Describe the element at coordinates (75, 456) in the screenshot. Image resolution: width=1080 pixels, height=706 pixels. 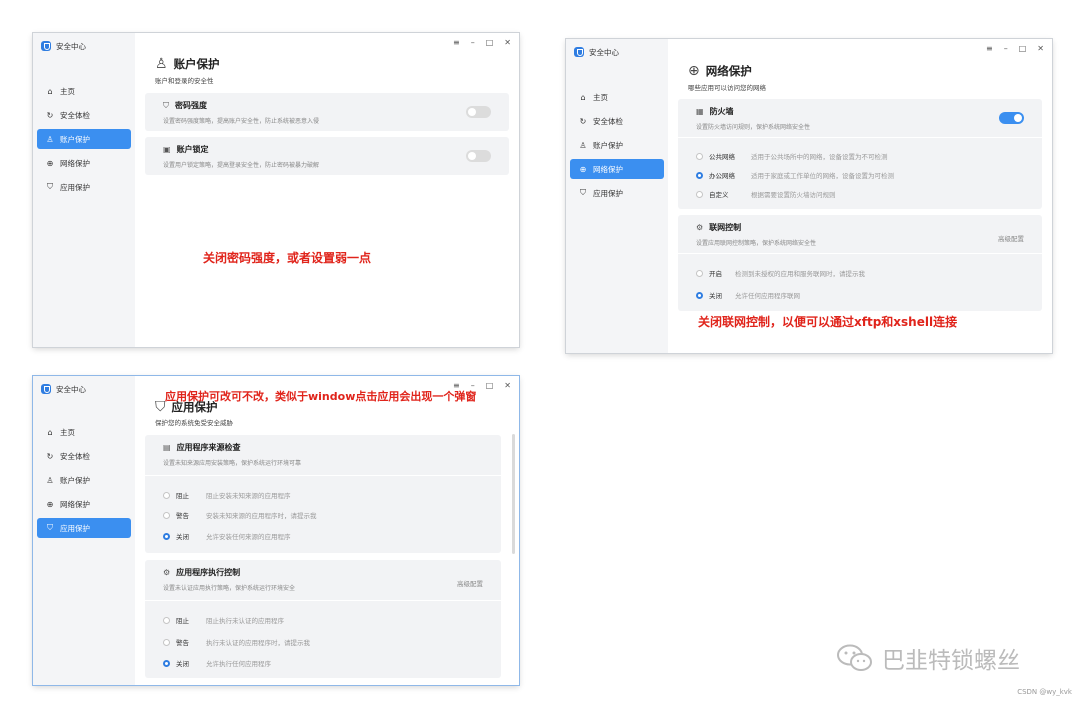
I see `nav-label: 安全体检` at that location.